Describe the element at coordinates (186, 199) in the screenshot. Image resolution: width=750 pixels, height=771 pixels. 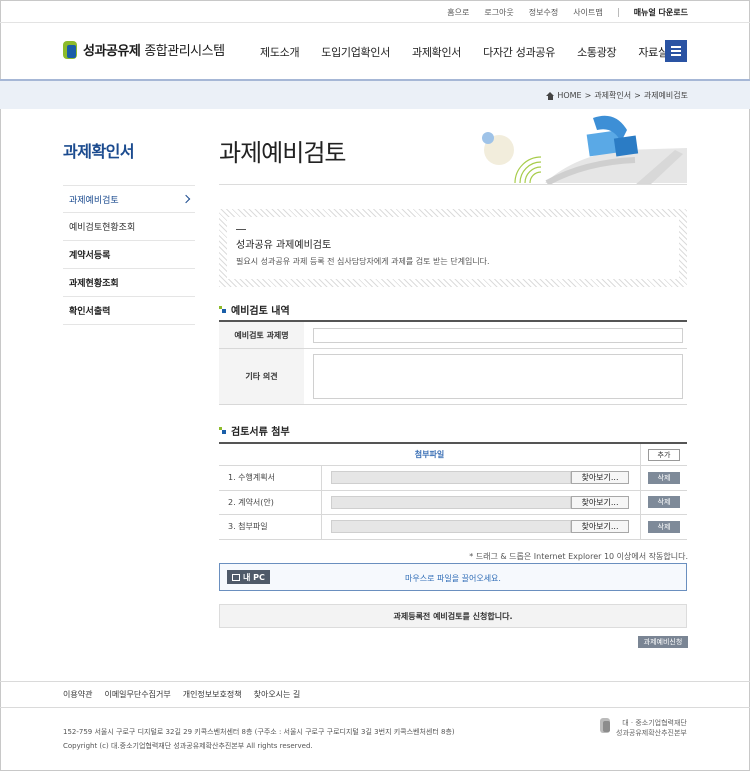
I see `chevron-right-icon` at that location.